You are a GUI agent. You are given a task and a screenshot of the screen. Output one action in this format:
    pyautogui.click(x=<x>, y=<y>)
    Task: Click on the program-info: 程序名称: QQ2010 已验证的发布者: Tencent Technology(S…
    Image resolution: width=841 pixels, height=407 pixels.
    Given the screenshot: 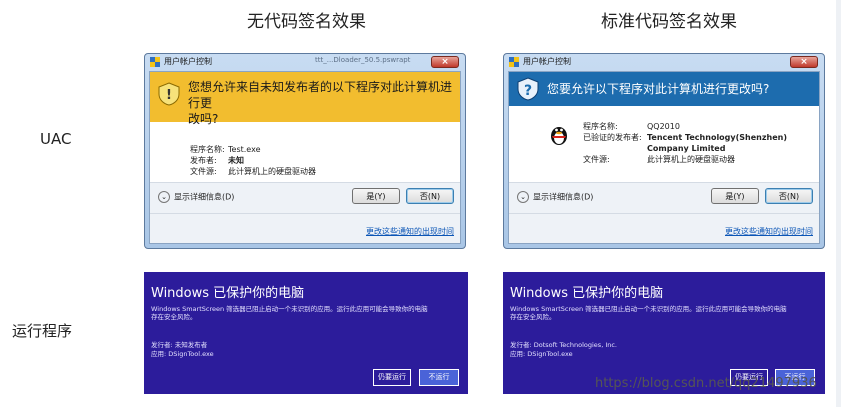 What is the action you would take?
    pyautogui.click(x=685, y=143)
    